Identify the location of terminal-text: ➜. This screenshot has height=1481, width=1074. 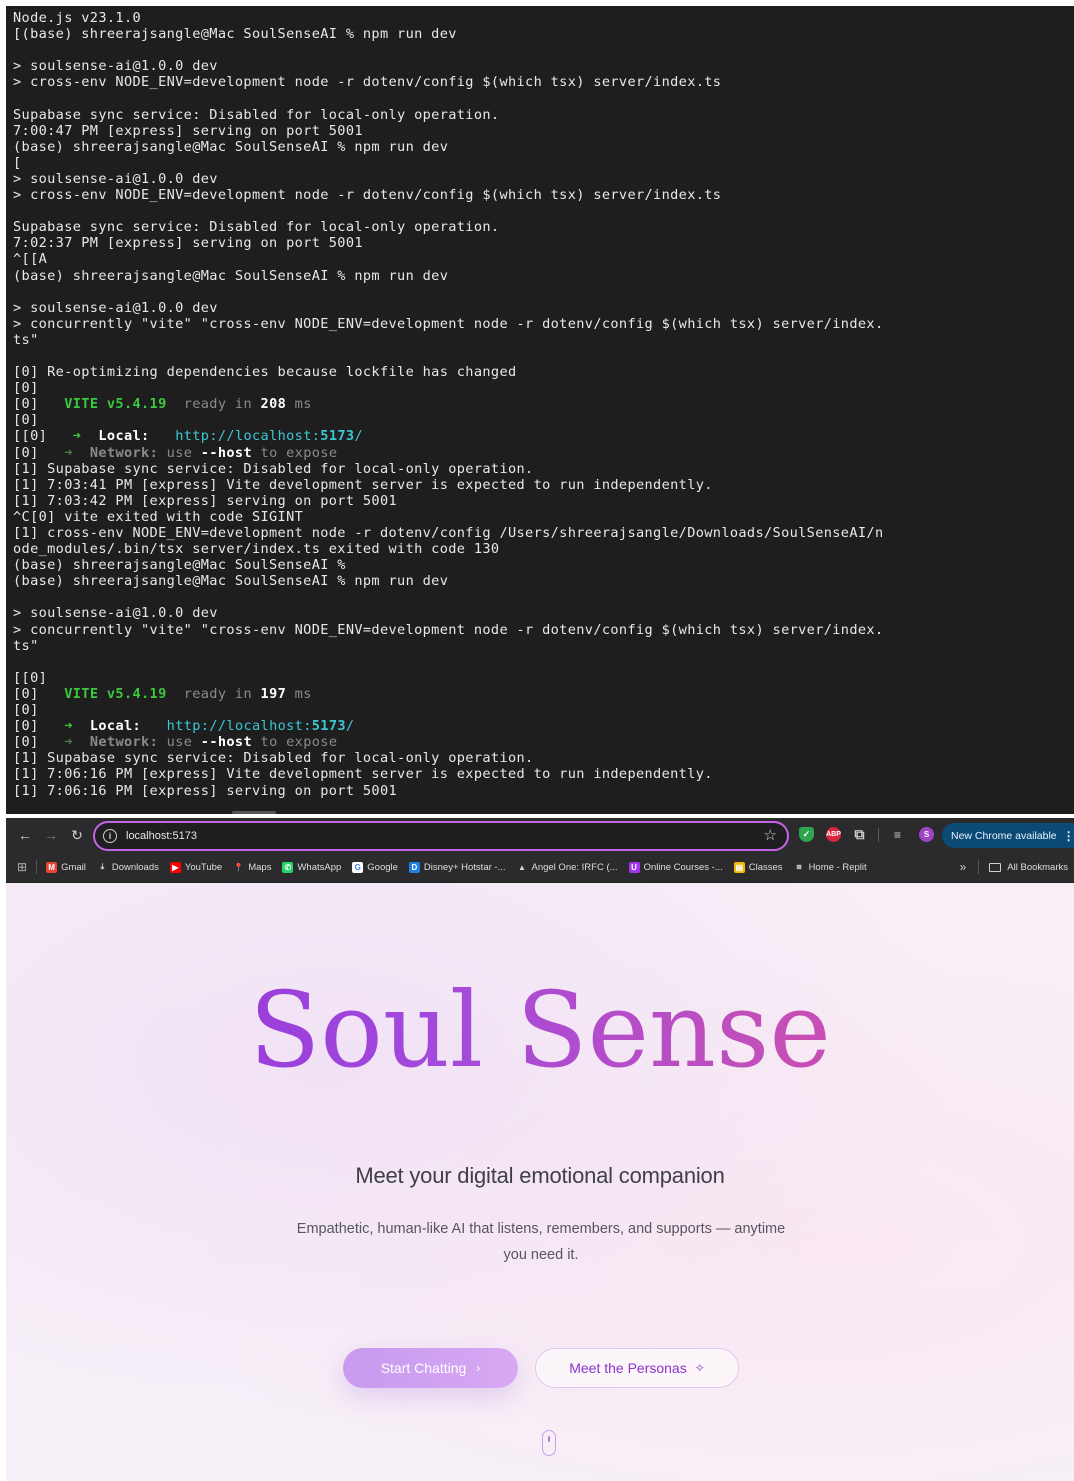
(68, 742).